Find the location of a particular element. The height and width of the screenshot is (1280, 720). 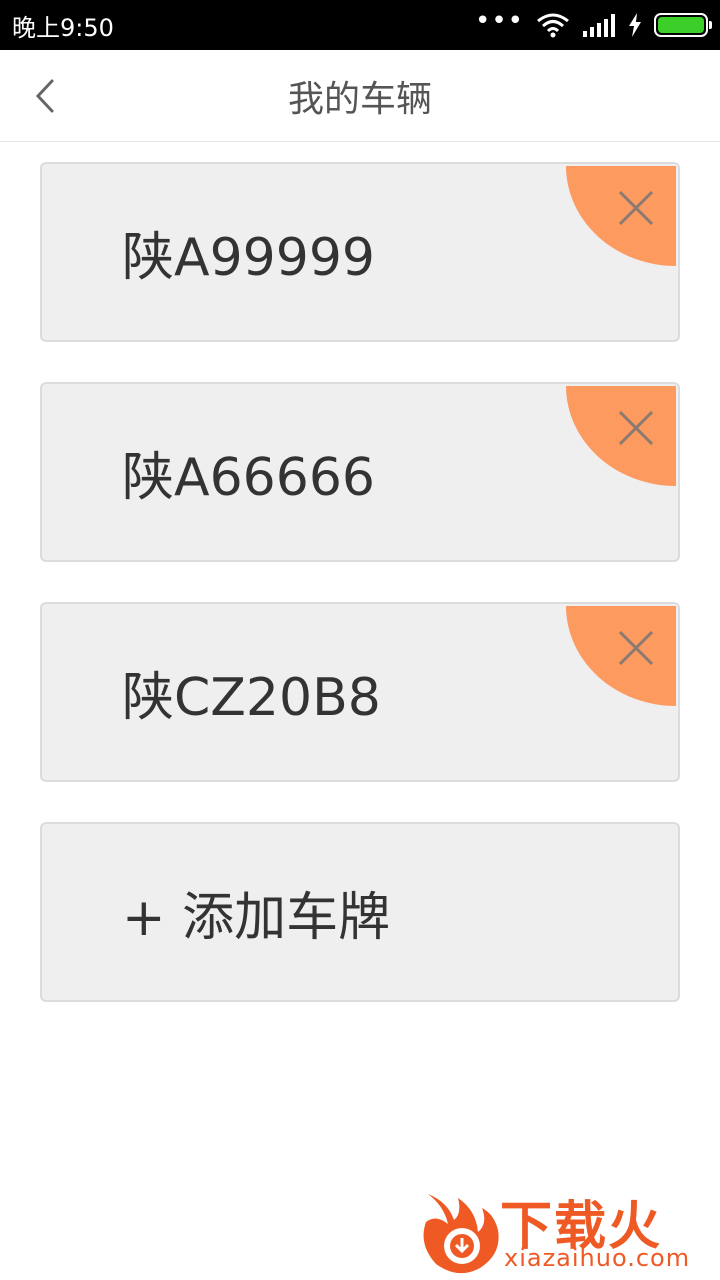

page-title: 我的车辆 is located at coordinates (359, 99).